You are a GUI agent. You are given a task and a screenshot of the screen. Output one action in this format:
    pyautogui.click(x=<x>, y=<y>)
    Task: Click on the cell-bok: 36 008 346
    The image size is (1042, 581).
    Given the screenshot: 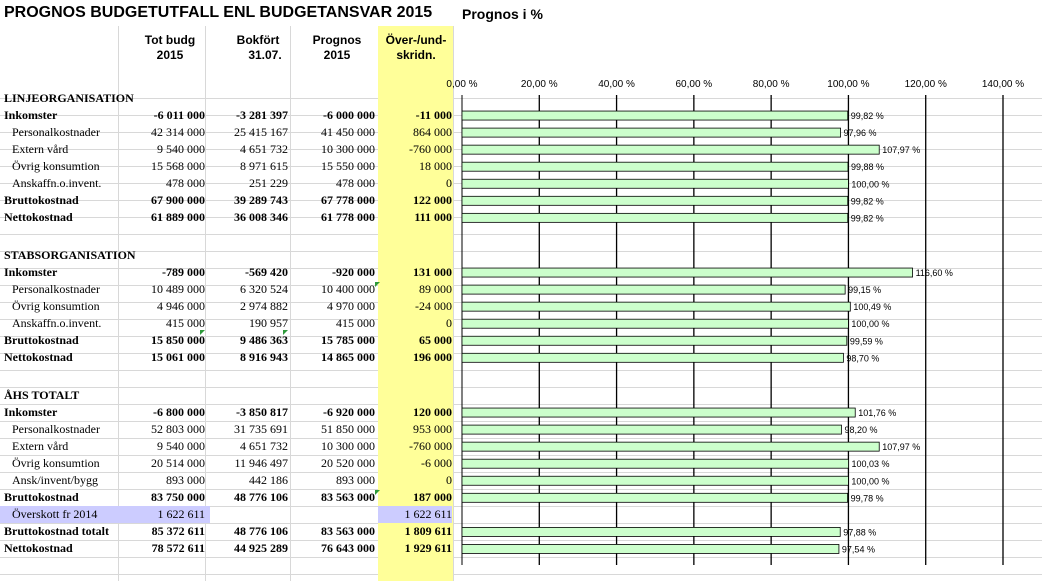 What is the action you would take?
    pyautogui.click(x=246, y=217)
    